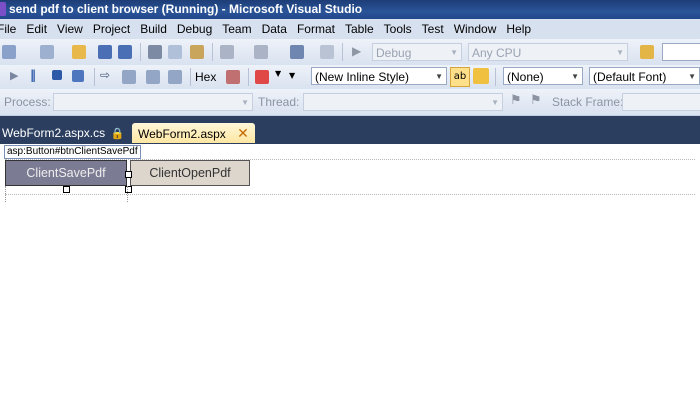 Image resolution: width=700 pixels, height=400 pixels. What do you see at coordinates (548, 52) in the screenshot?
I see `solution-platform-combo: Any CPU ▼` at bounding box center [548, 52].